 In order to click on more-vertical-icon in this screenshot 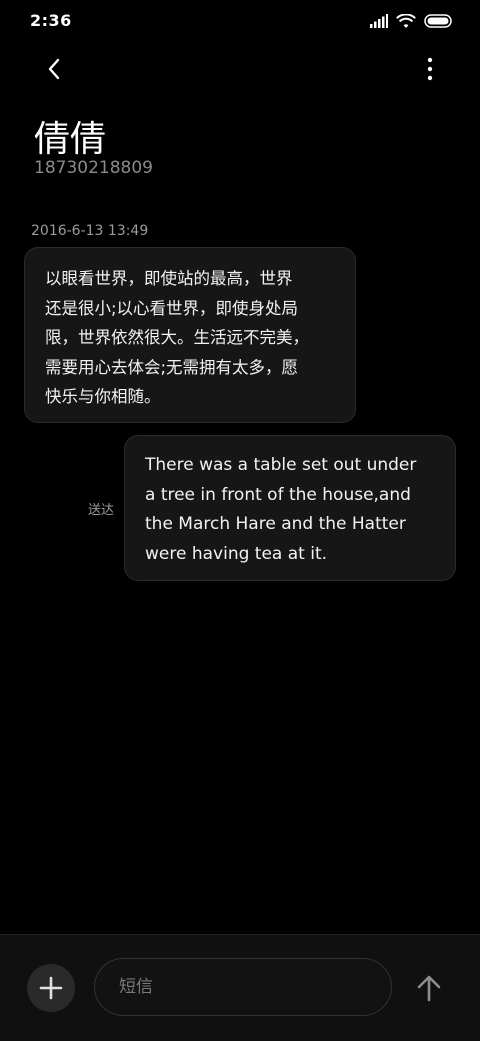, I will do `click(430, 69)`.